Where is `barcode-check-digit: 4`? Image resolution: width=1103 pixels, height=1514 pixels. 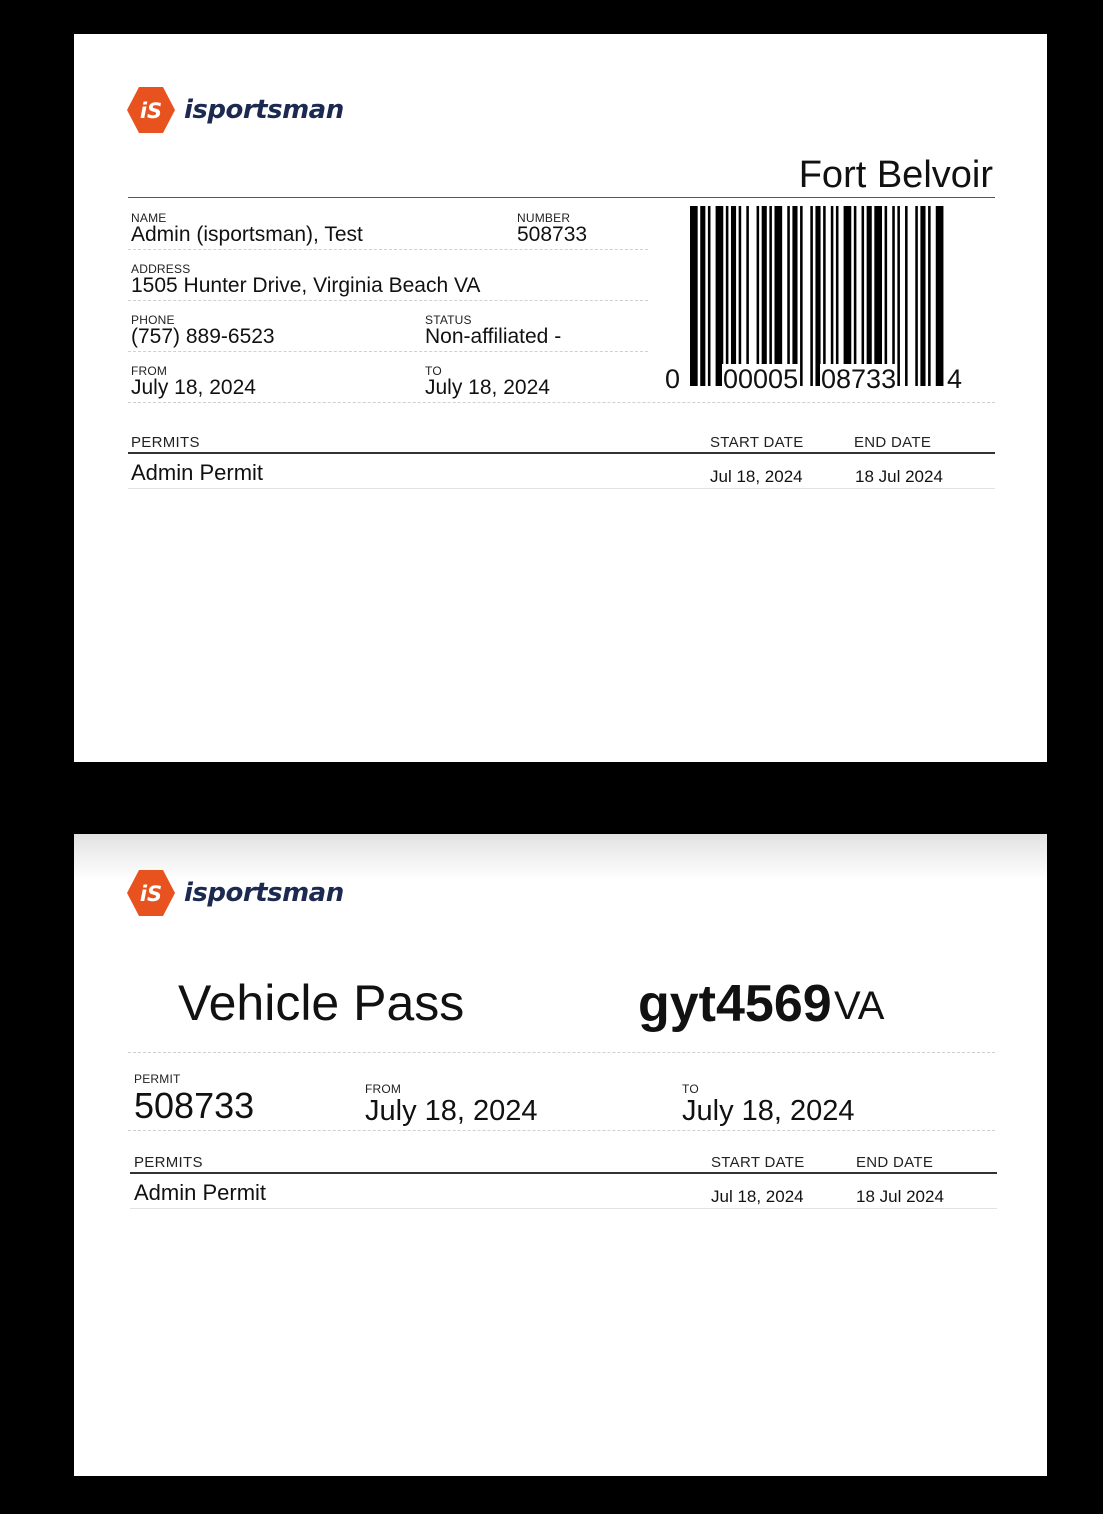 barcode-check-digit: 4 is located at coordinates (955, 379).